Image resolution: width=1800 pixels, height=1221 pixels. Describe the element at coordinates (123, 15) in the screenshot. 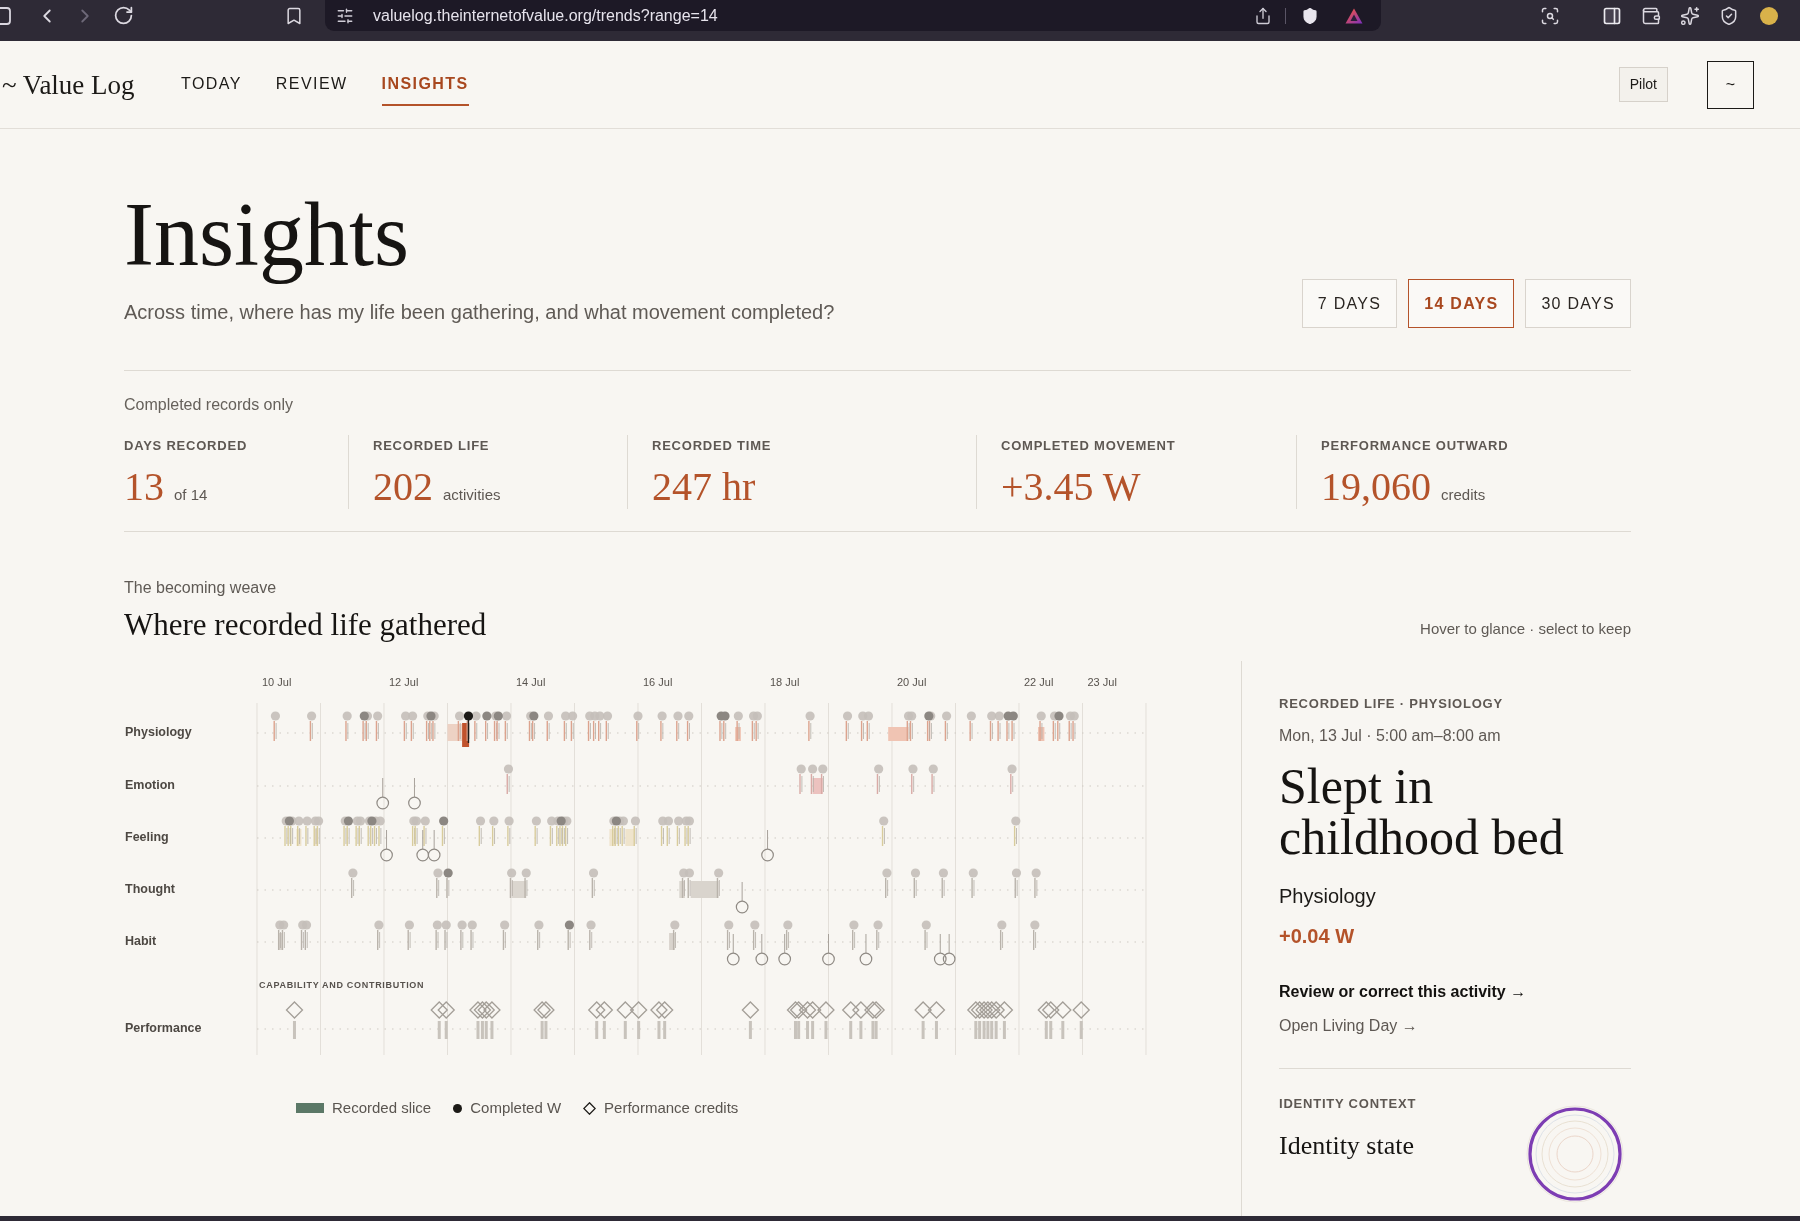

I see `reload-icon` at that location.